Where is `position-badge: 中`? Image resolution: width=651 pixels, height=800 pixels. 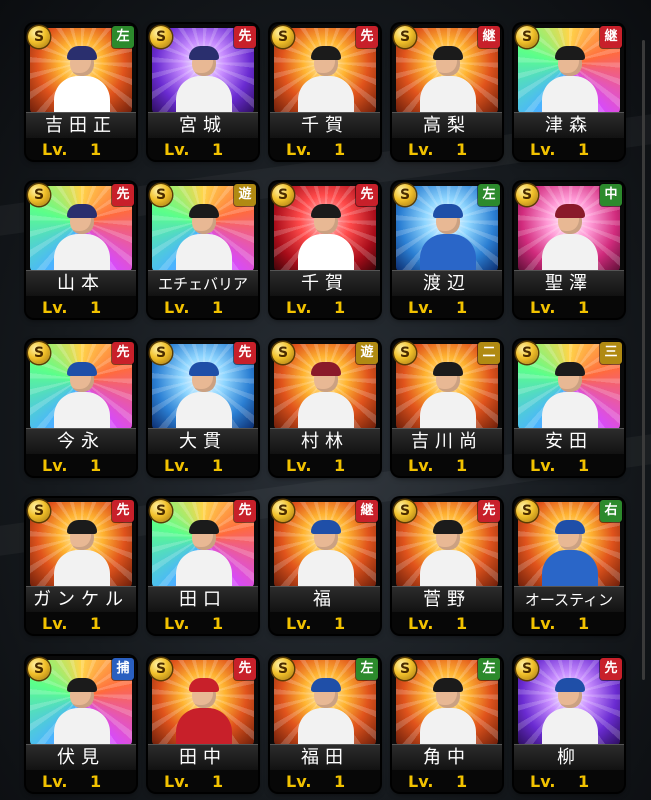 position-badge: 中 is located at coordinates (611, 195).